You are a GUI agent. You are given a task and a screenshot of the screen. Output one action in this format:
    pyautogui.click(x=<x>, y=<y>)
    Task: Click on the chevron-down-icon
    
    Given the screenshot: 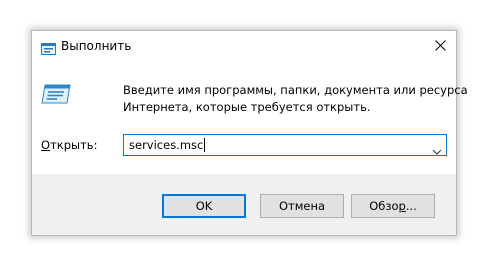 What is the action you would take?
    pyautogui.click(x=437, y=152)
    